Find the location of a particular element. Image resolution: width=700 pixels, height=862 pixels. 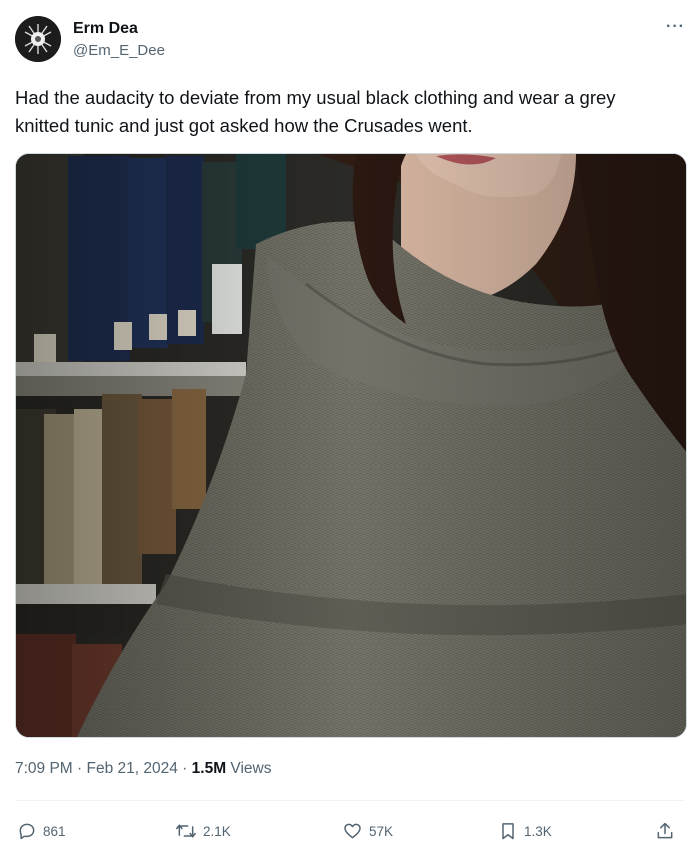

tweet-time: 7:09 PM is located at coordinates (44, 768).